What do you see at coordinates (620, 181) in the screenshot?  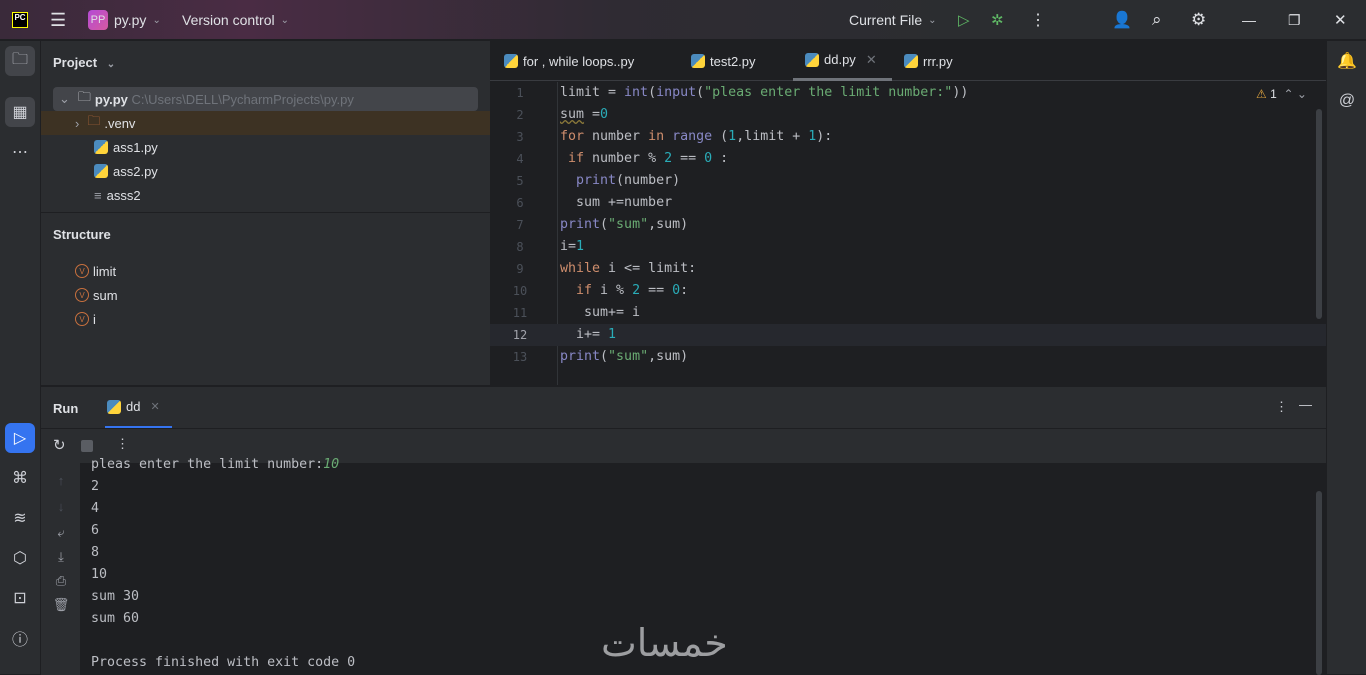 I see `code-line: print(number)` at bounding box center [620, 181].